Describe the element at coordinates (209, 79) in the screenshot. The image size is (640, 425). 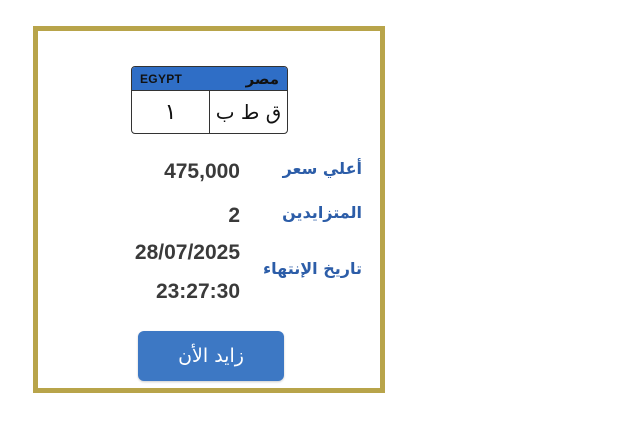
I see `plate-header: EGYPT مصر` at that location.